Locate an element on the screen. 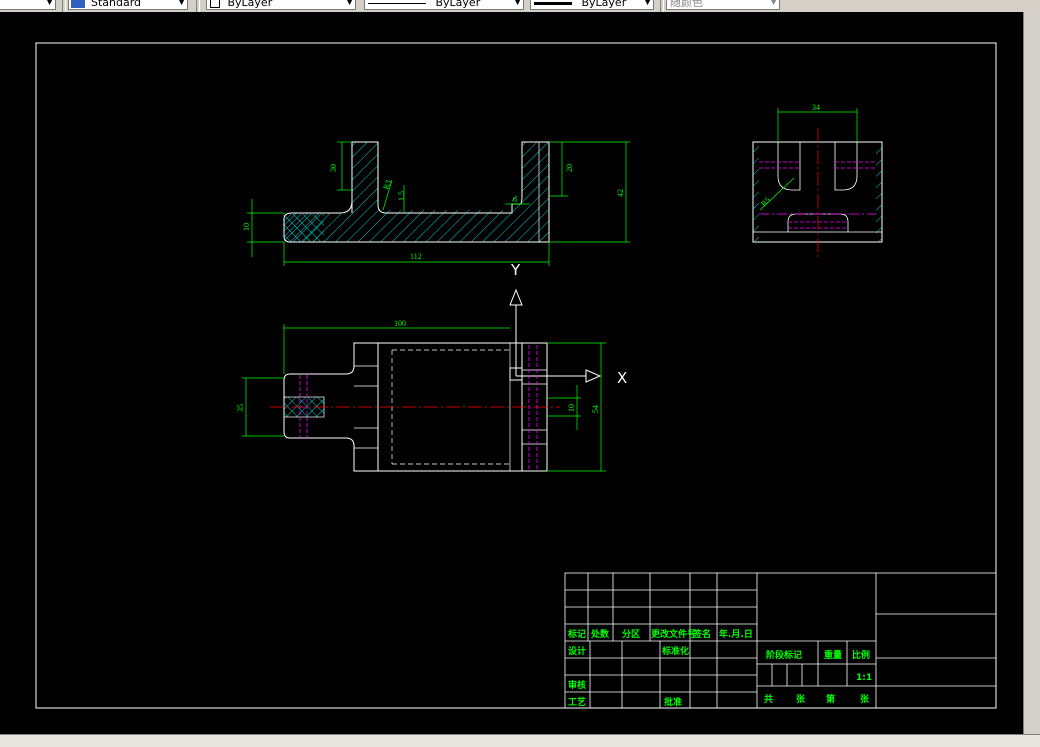 The image size is (1040, 747). tb-scale: 比例 is located at coordinates (861, 655).